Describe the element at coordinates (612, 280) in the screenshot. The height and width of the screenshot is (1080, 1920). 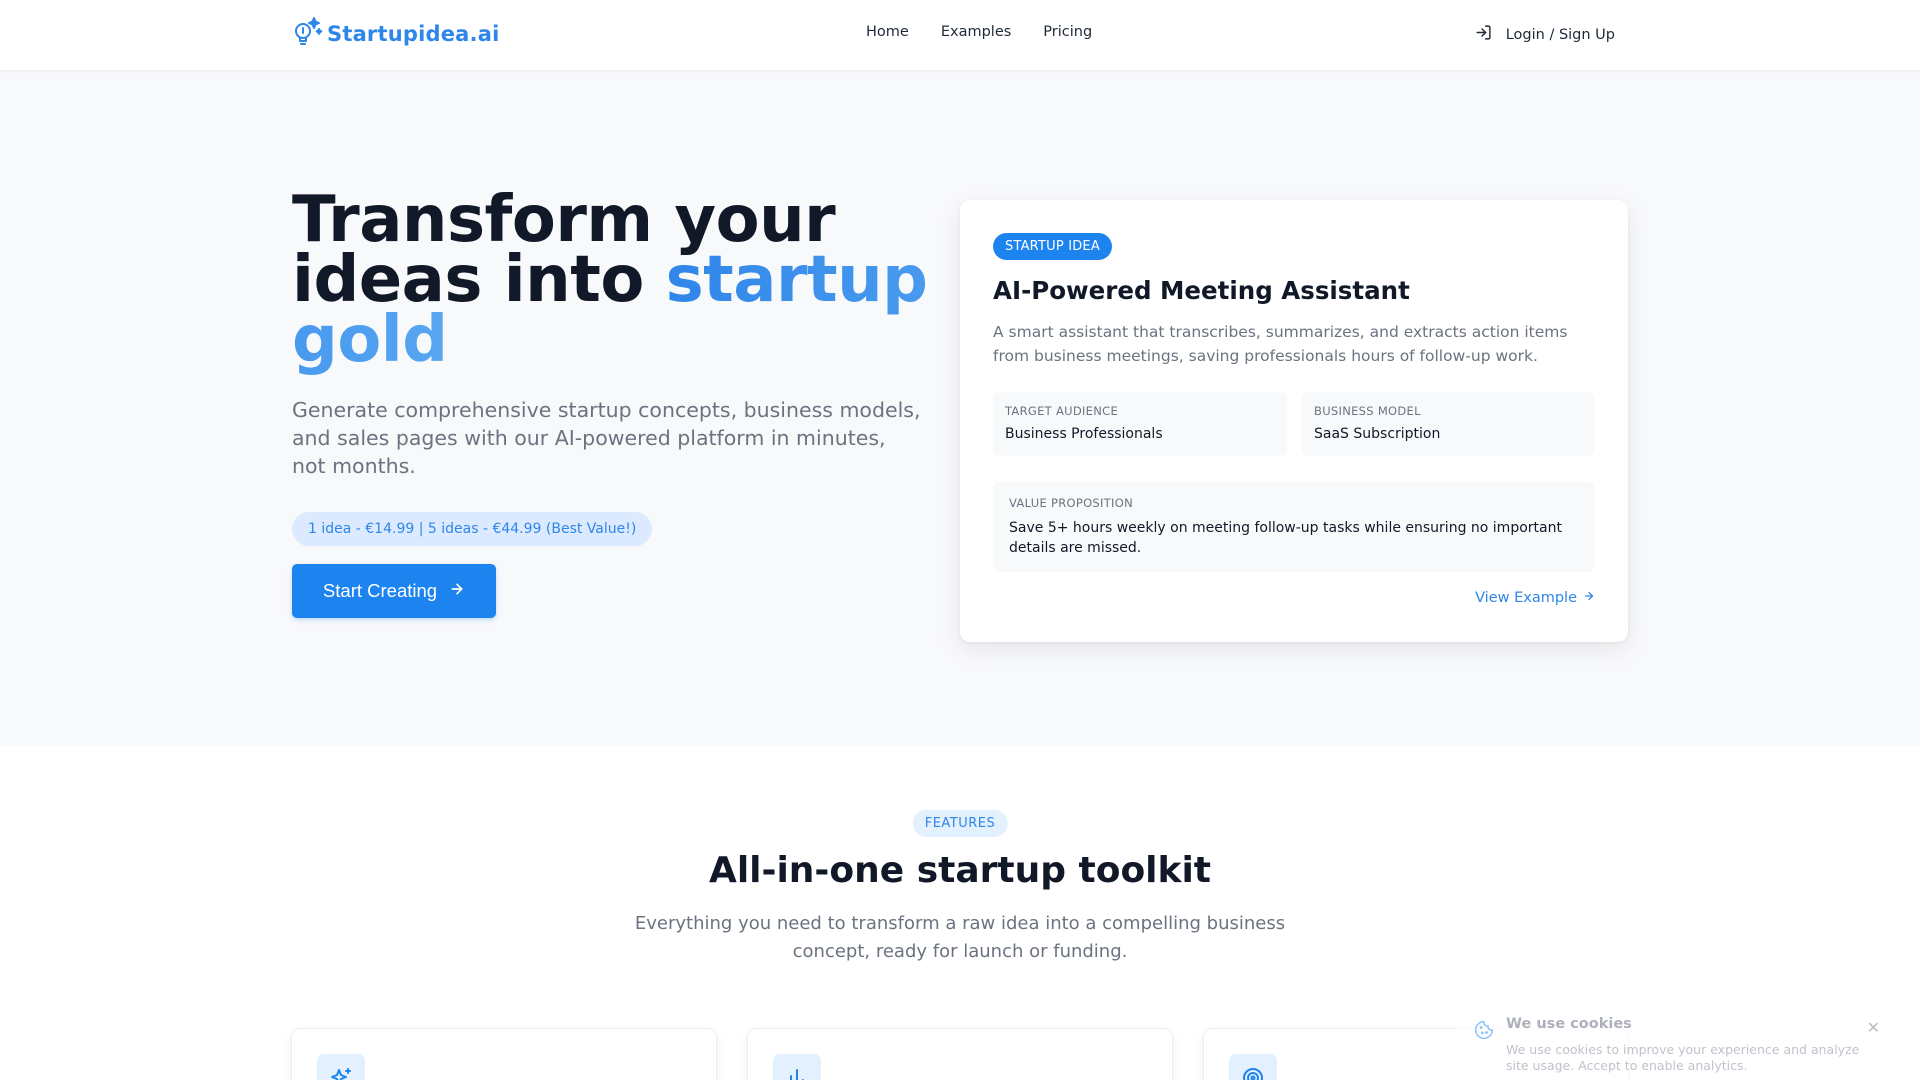
I see `hero-title: Transform your ideas into startup gold` at that location.